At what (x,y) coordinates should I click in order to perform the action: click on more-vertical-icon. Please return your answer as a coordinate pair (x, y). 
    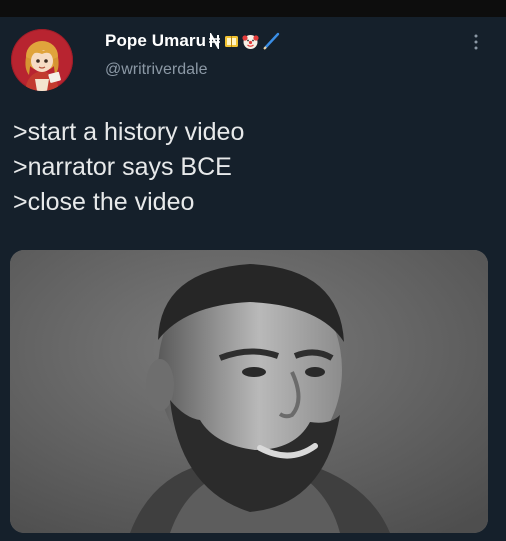
    Looking at the image, I should click on (476, 42).